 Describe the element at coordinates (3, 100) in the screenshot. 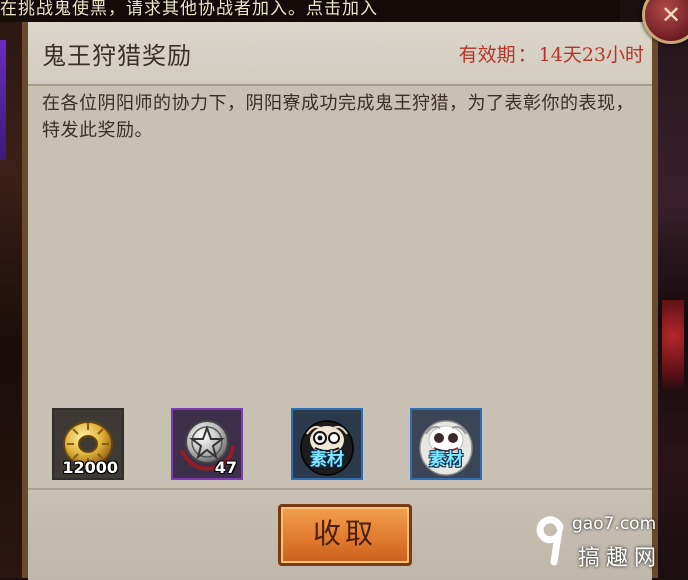

I see `background-left-accent` at that location.